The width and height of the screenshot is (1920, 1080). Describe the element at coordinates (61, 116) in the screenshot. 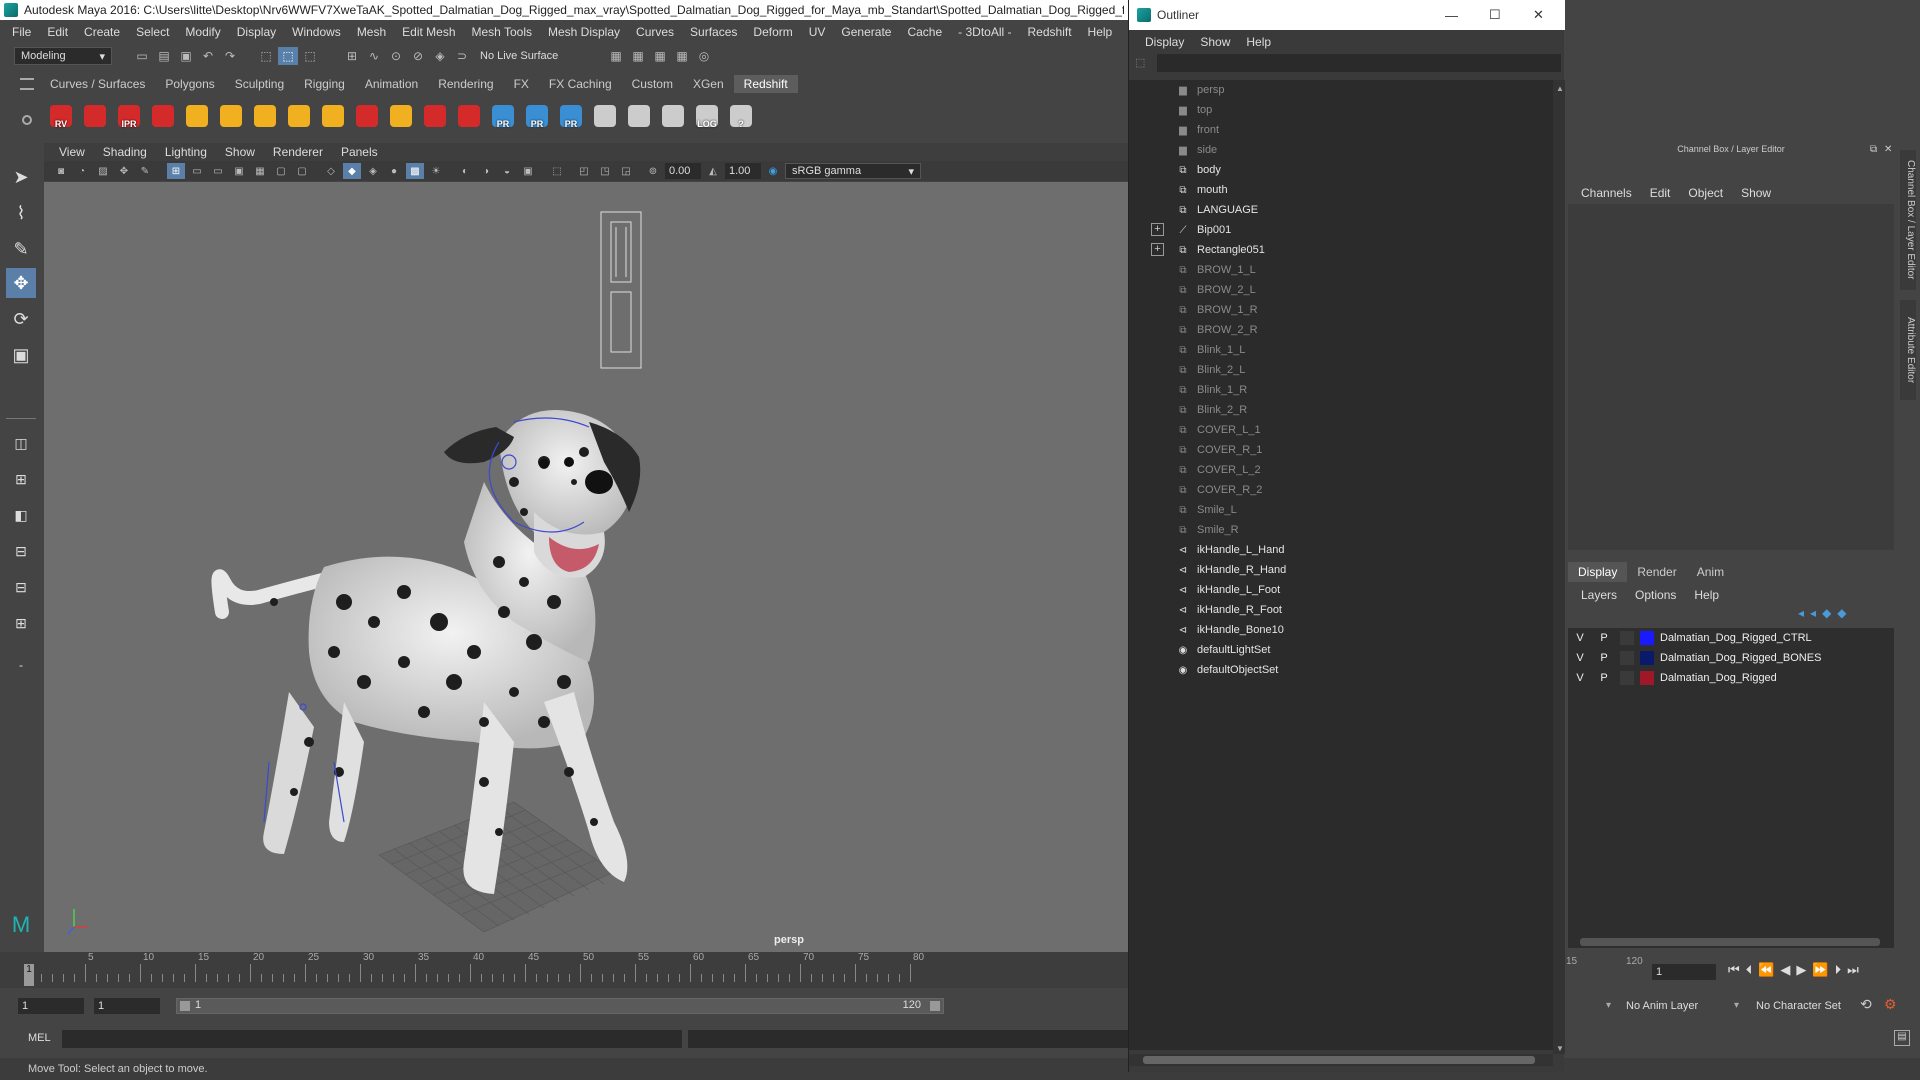

I see `rv-icon: RV` at that location.